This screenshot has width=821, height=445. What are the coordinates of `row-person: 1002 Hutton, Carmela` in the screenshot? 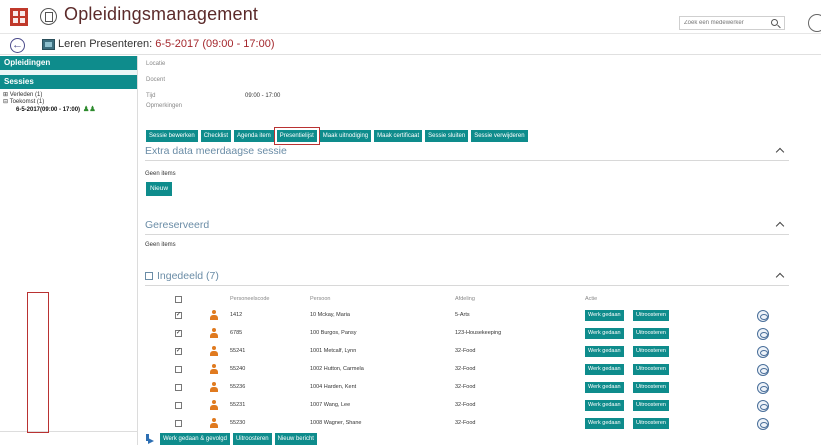 It's located at (337, 369).